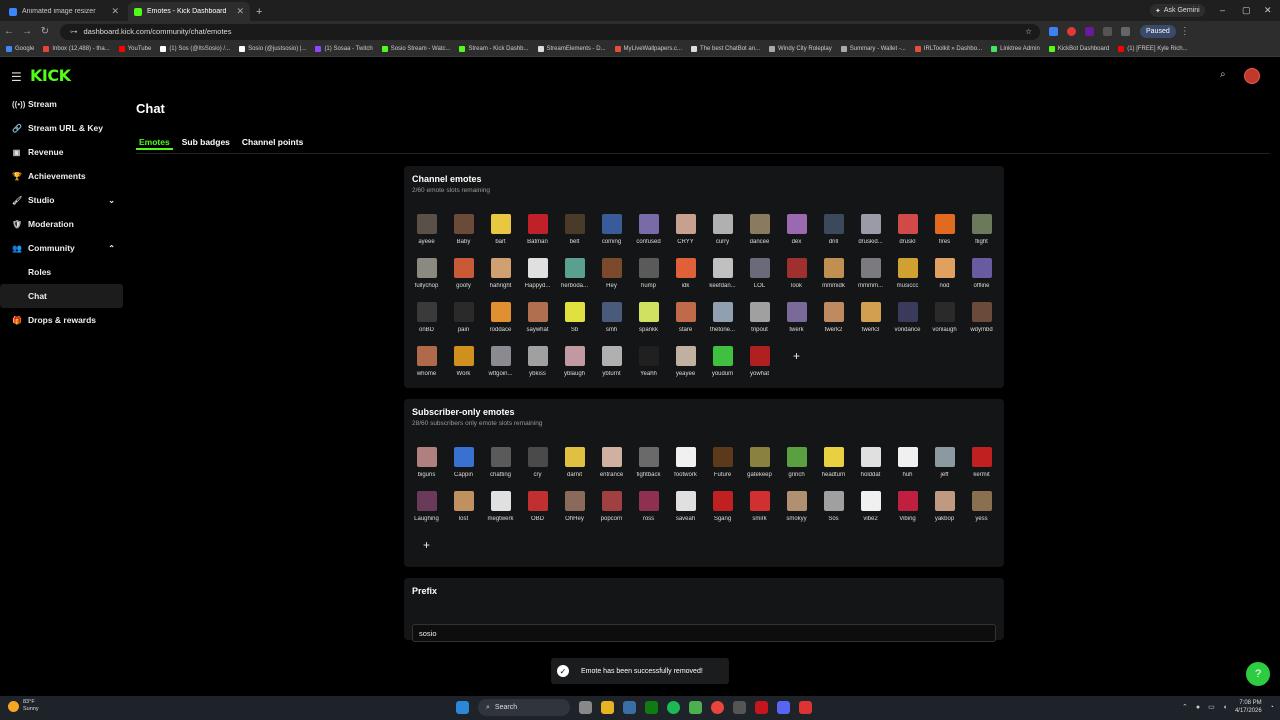 Image resolution: width=1280 pixels, height=720 pixels. What do you see at coordinates (1223, 74) in the screenshot?
I see `search-icon: ⌕` at bounding box center [1223, 74].